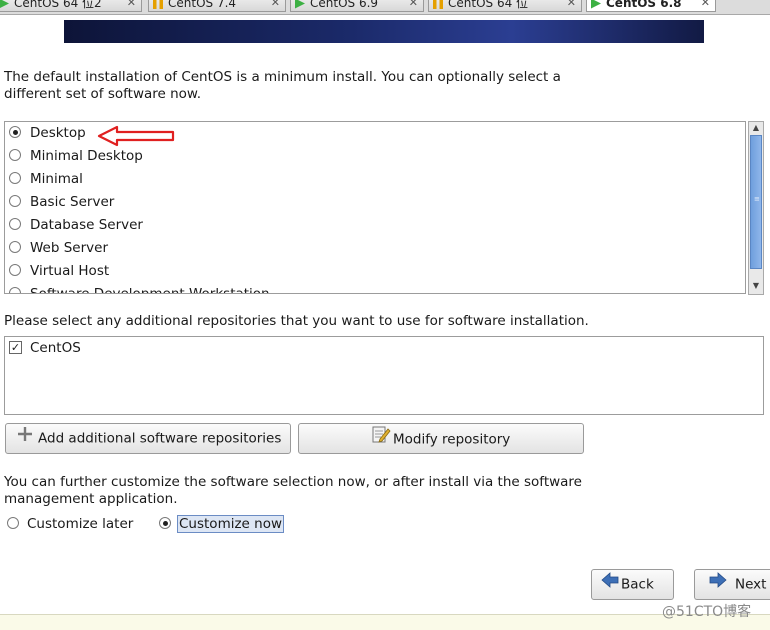 The image size is (770, 630). I want to click on list-scrollbar: ▲ ≡ ▼, so click(756, 208).